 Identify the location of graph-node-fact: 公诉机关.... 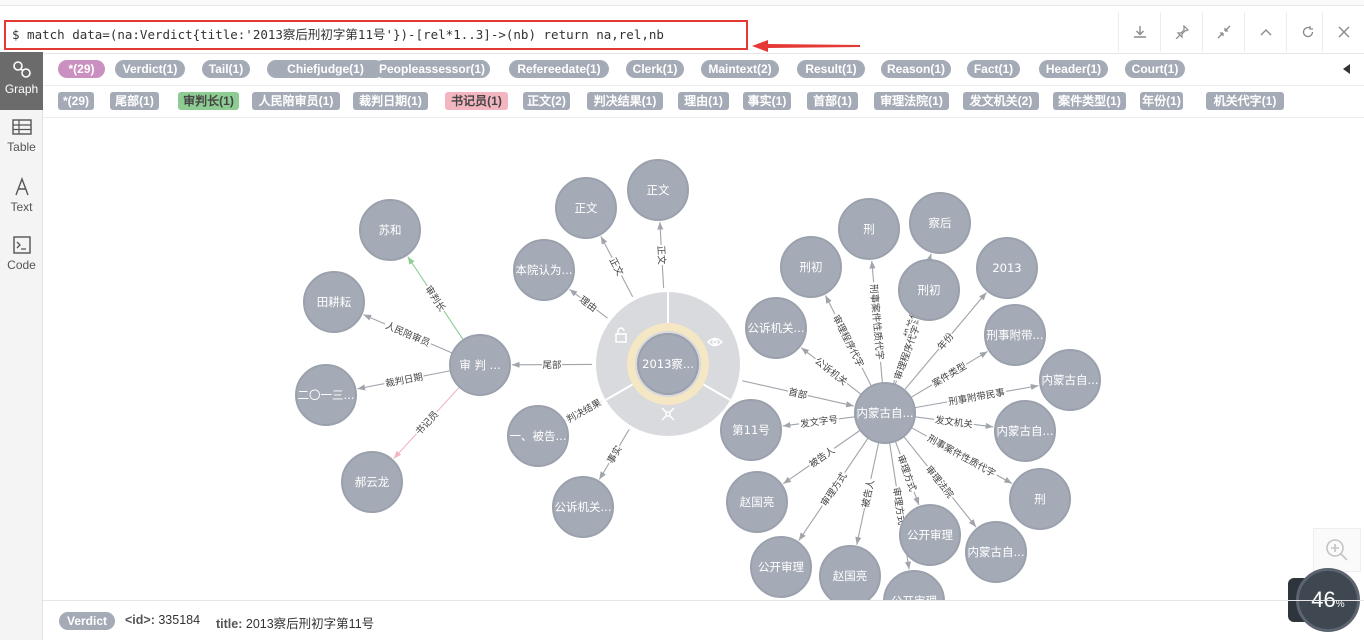
(583, 507).